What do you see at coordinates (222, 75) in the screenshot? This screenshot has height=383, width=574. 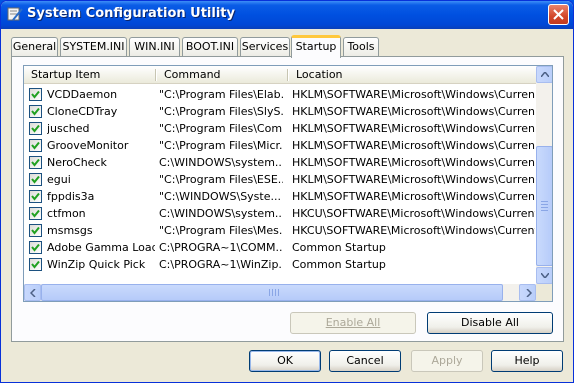 I see `column-header-command: Command` at bounding box center [222, 75].